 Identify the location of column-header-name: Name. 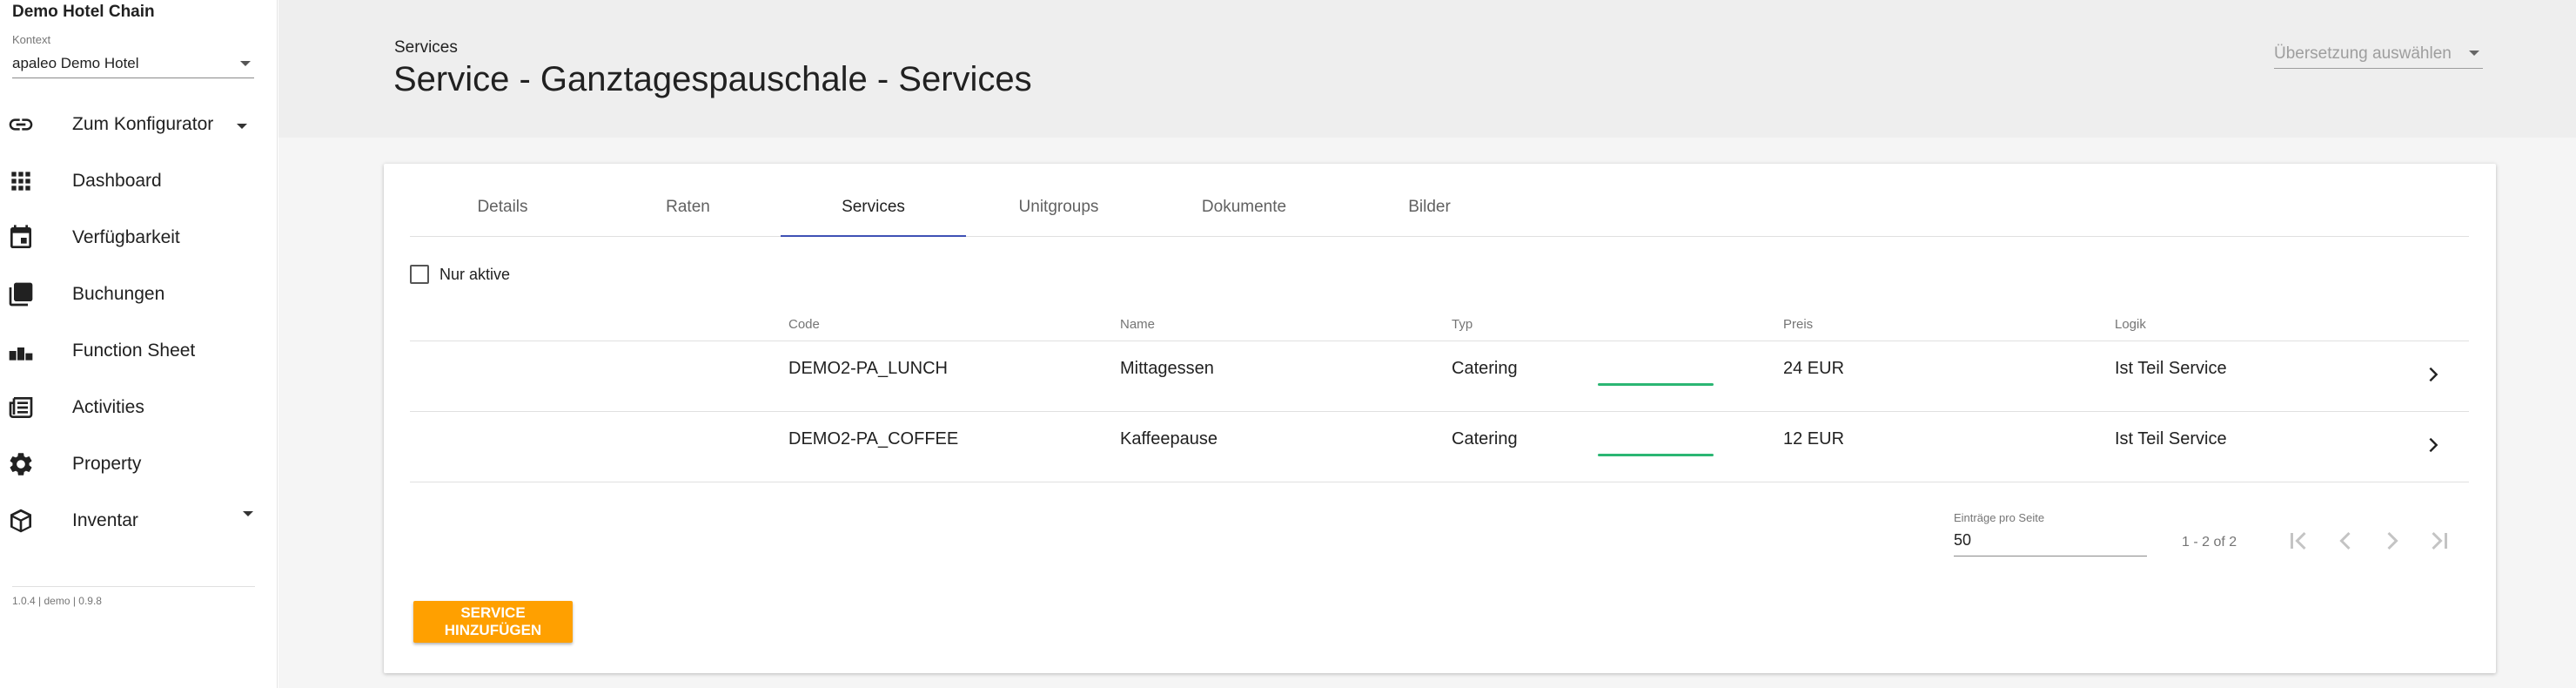
(1138, 324).